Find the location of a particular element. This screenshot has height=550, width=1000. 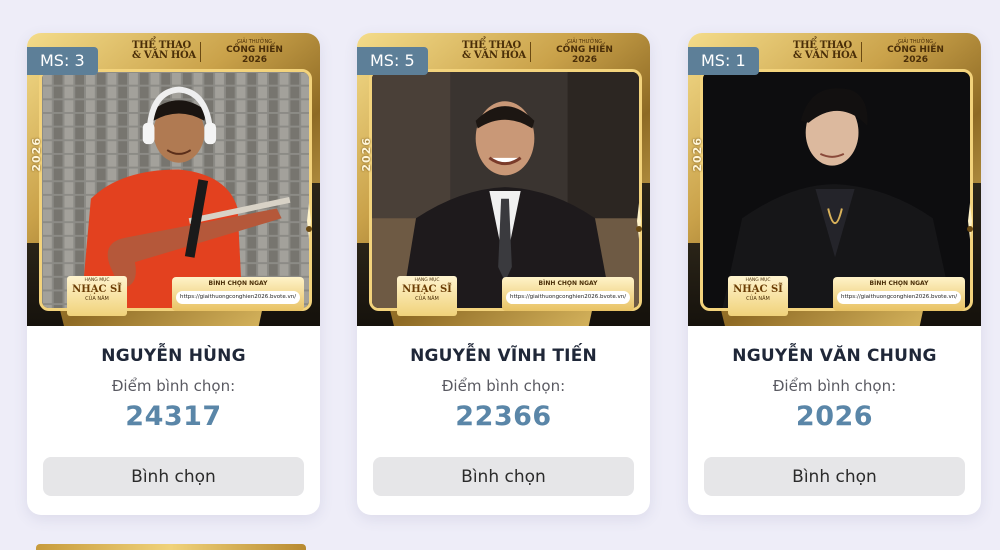

candidate-name: NGUYỄN VĂN CHUNG is located at coordinates (834, 356).